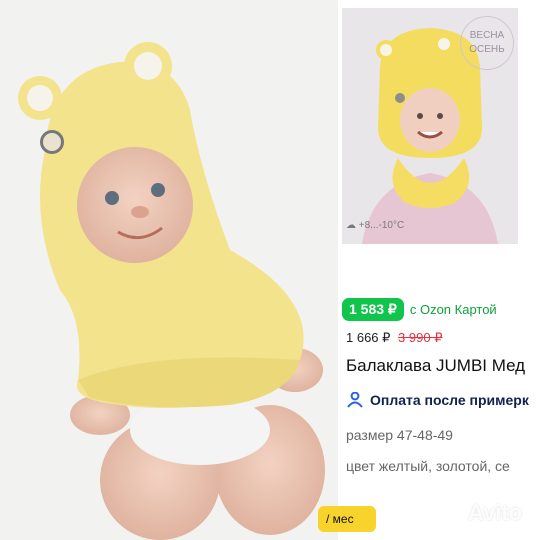 This screenshot has width=540, height=540. I want to click on product-thumbnail: ВЕСНА ОСЕНЬ ☁ +8...-10°C, so click(430, 126).